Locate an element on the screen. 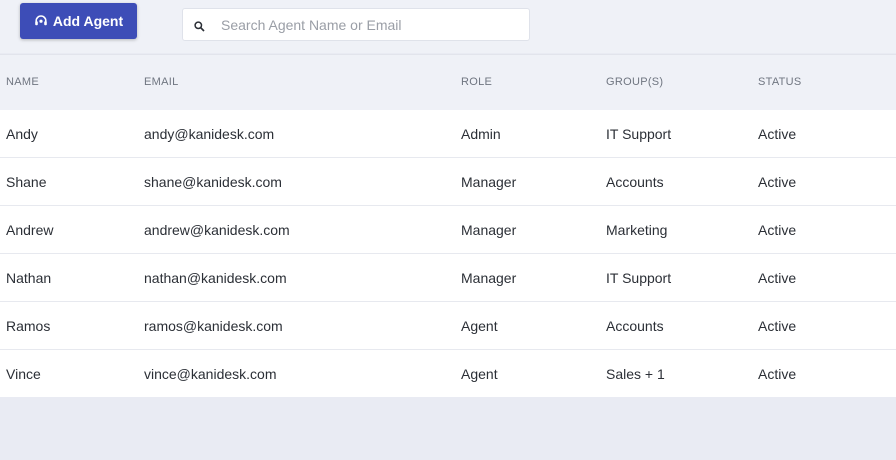 This screenshot has width=896, height=460. headset-icon is located at coordinates (41, 21).